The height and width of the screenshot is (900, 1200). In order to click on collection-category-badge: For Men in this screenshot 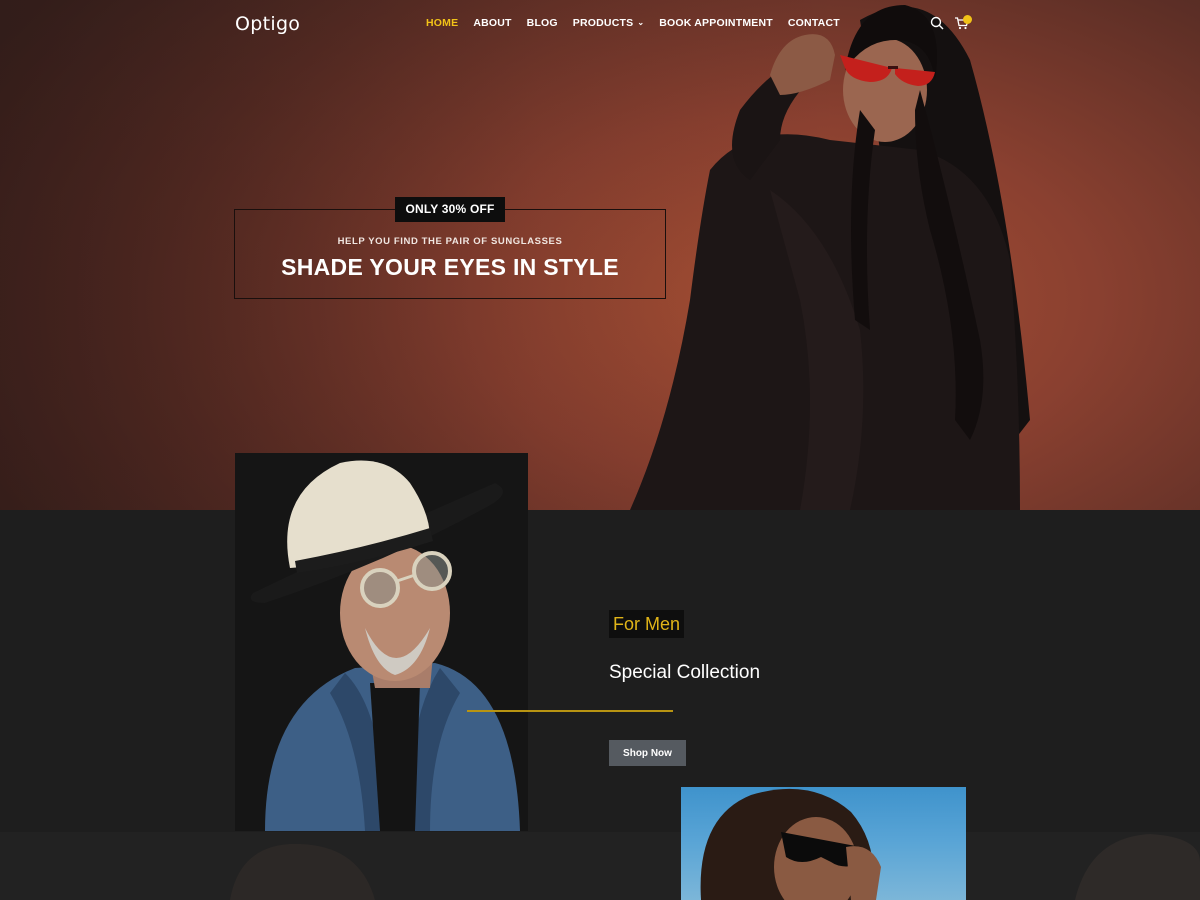, I will do `click(647, 624)`.